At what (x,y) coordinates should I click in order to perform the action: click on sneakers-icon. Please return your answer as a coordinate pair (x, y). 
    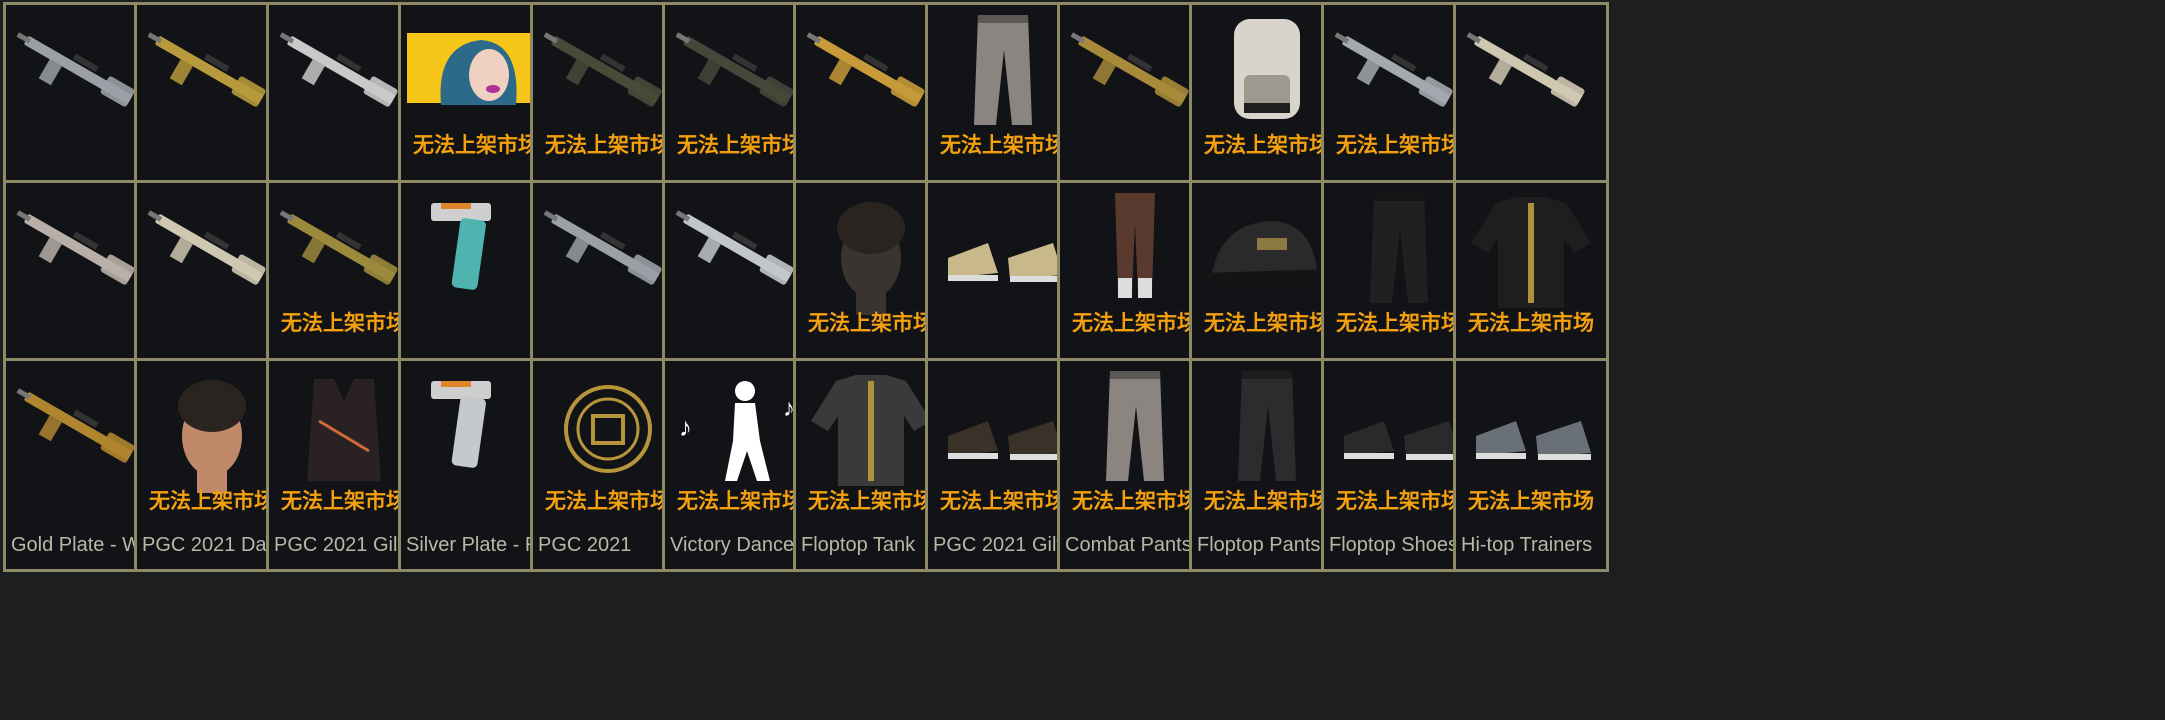
    Looking at the image, I should click on (1003, 253).